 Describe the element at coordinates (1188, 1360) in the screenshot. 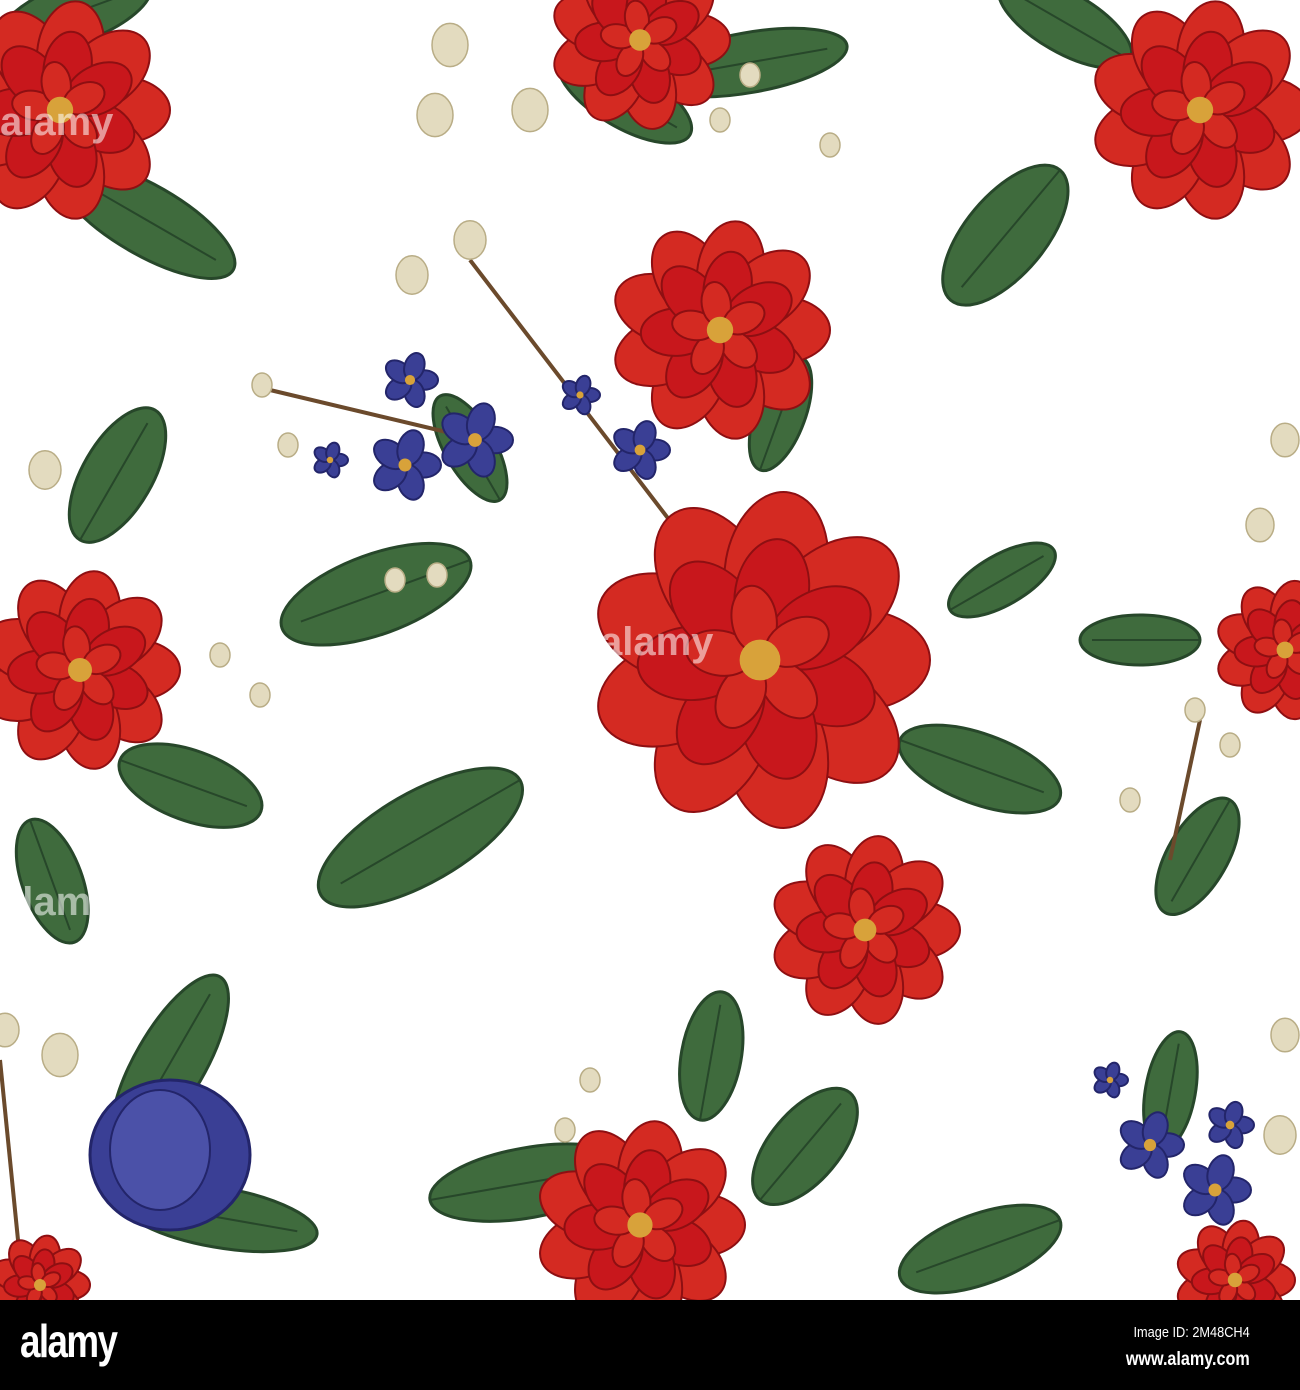

I see `site-url: www.alamy.com` at that location.